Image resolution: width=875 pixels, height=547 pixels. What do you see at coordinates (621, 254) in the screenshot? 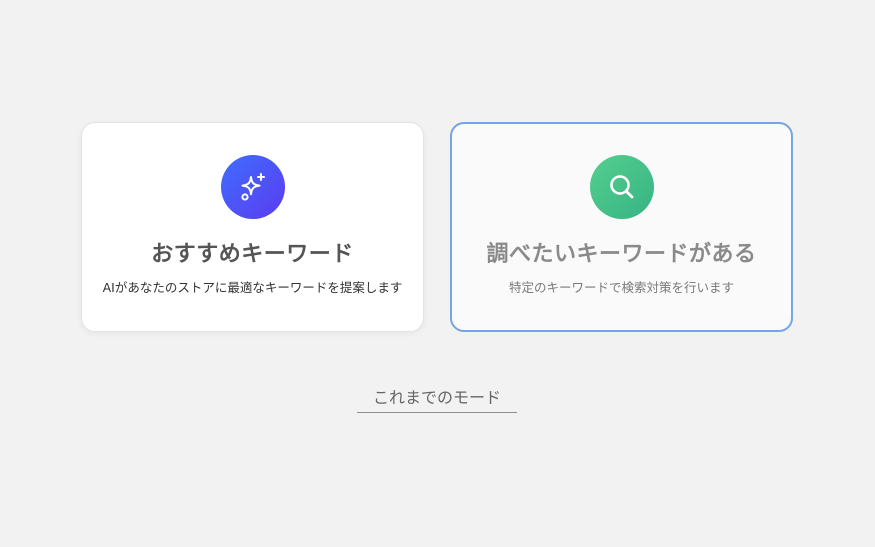
I see `search-title: 調べたいキーワードがある` at bounding box center [621, 254].